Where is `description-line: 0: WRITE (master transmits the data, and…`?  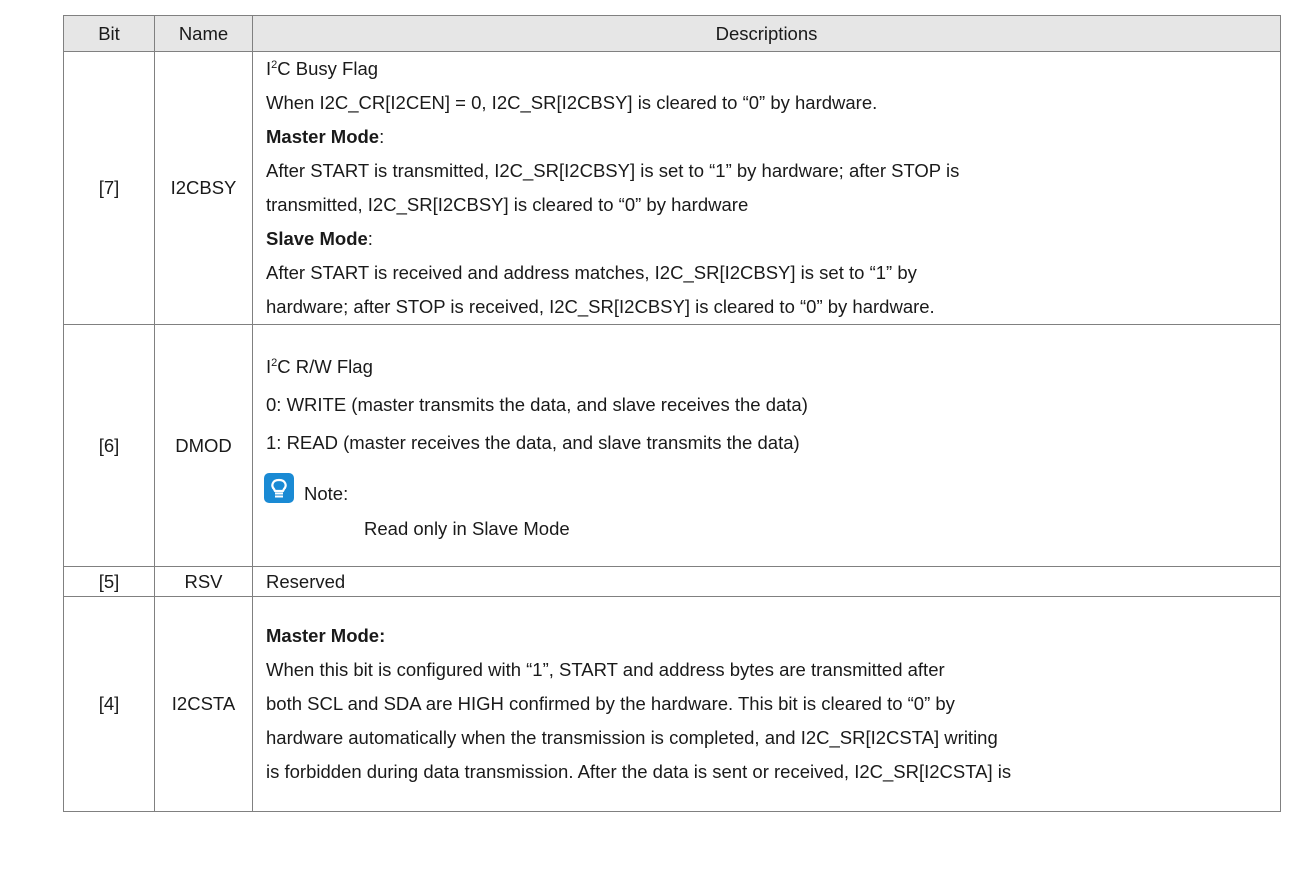
description-line: 0: WRITE (master transmits the data, and… is located at coordinates (537, 404).